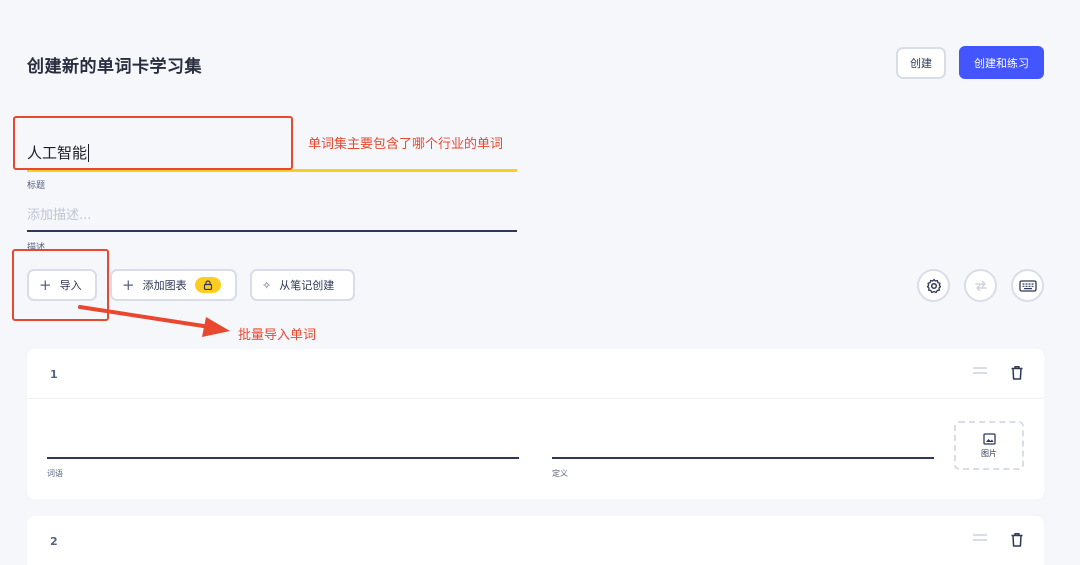  Describe the element at coordinates (128, 284) in the screenshot. I see `plus-icon: +` at that location.